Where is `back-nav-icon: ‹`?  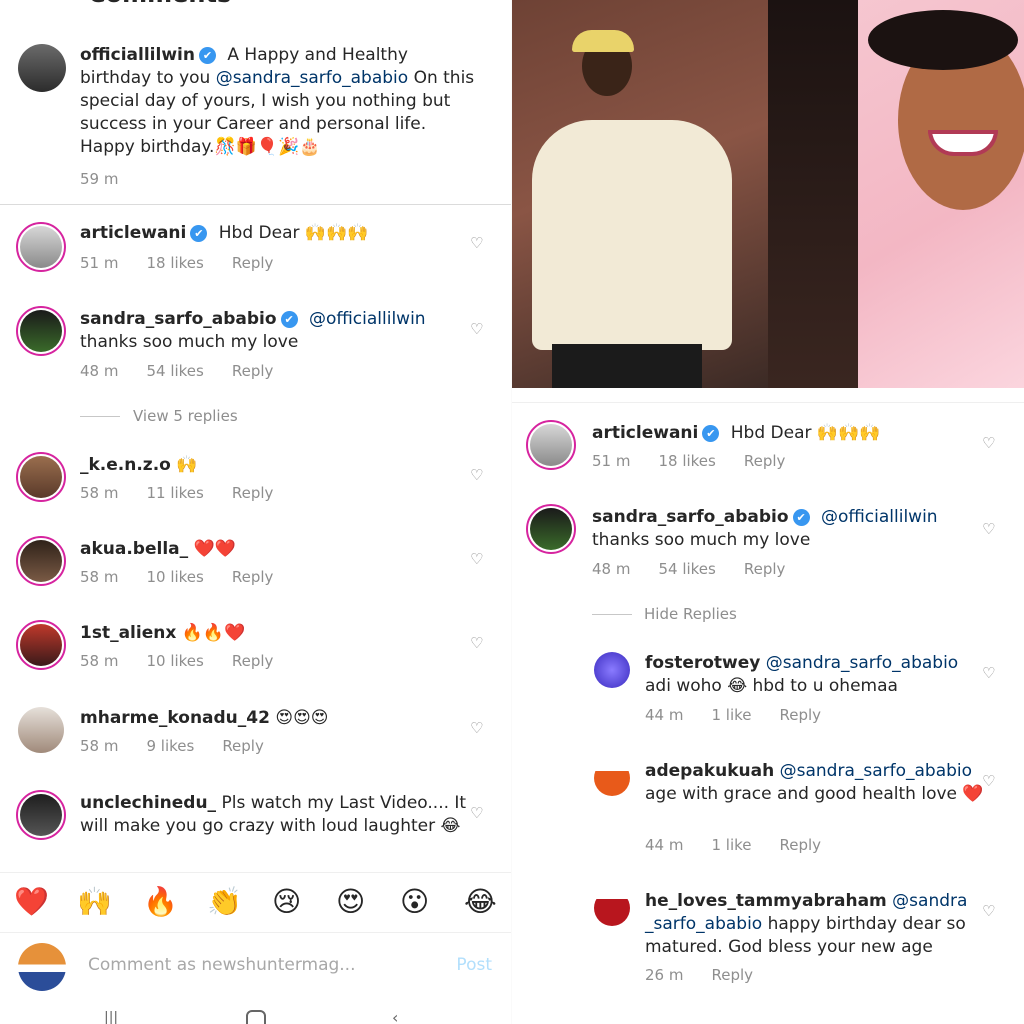 back-nav-icon: ‹ is located at coordinates (395, 1016).